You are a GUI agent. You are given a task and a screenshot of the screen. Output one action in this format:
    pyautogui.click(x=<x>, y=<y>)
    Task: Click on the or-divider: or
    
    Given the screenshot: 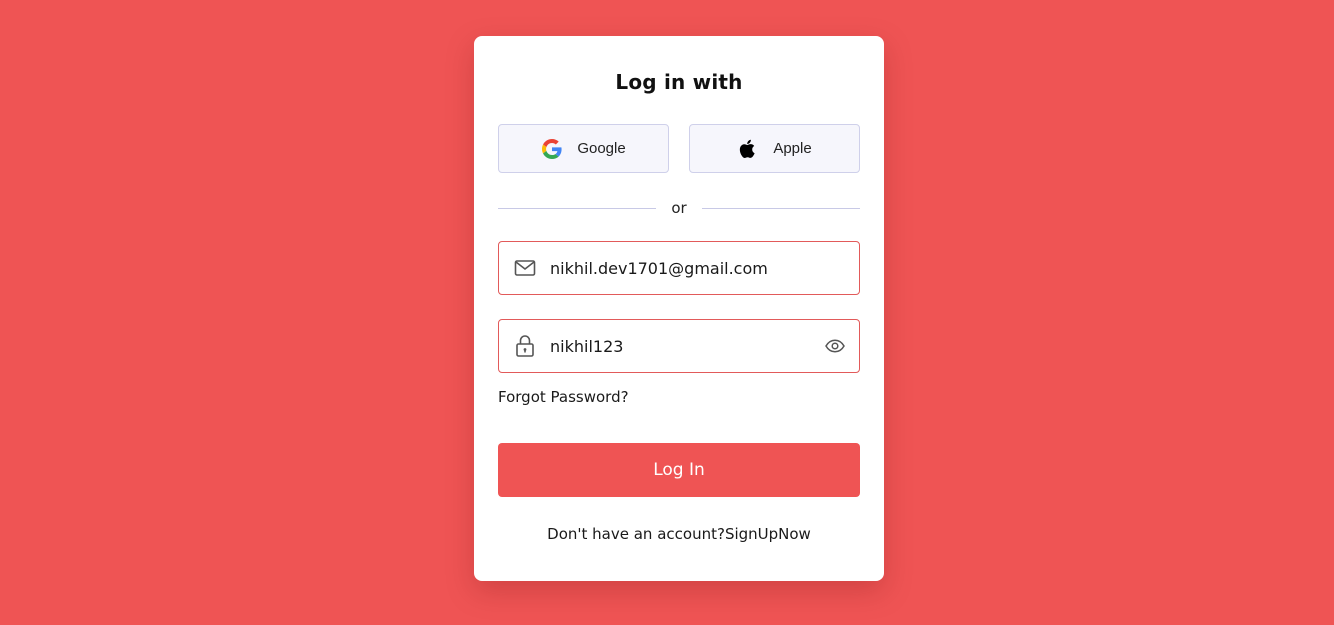 What is the action you would take?
    pyautogui.click(x=679, y=208)
    